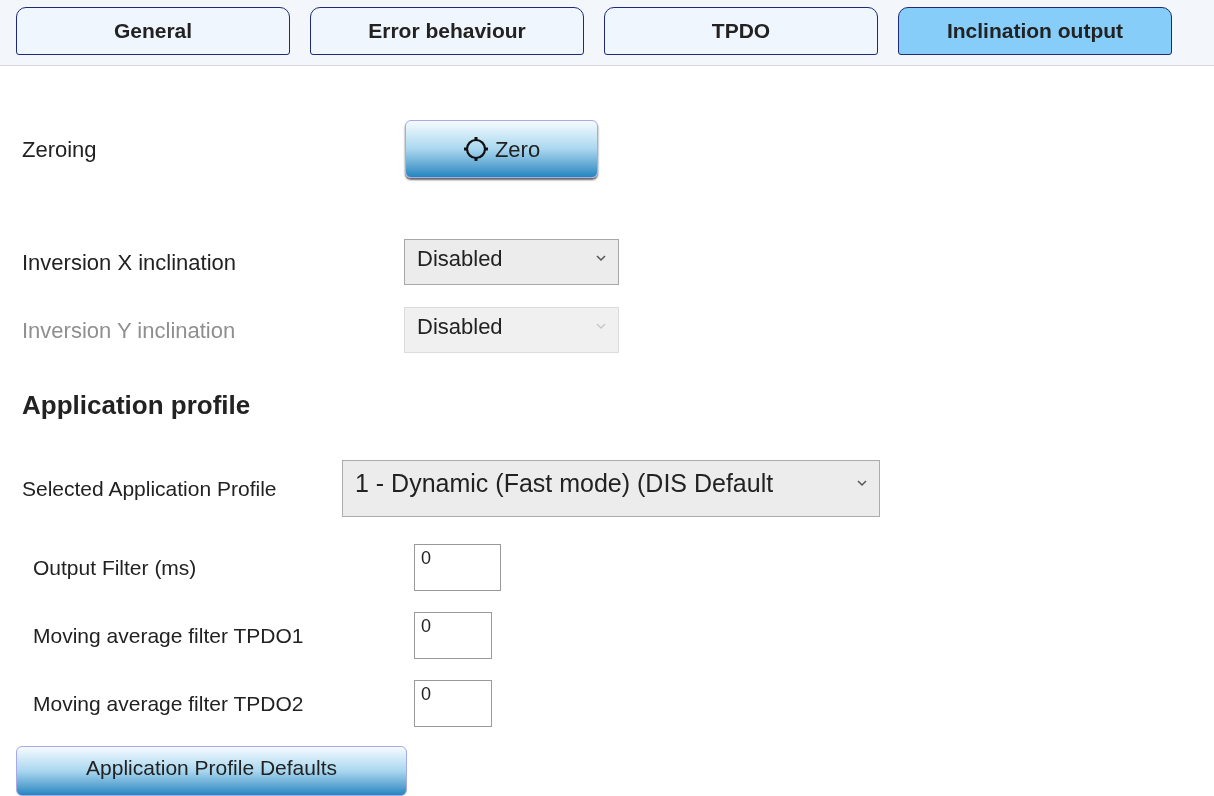  I want to click on tab: General, so click(153, 31).